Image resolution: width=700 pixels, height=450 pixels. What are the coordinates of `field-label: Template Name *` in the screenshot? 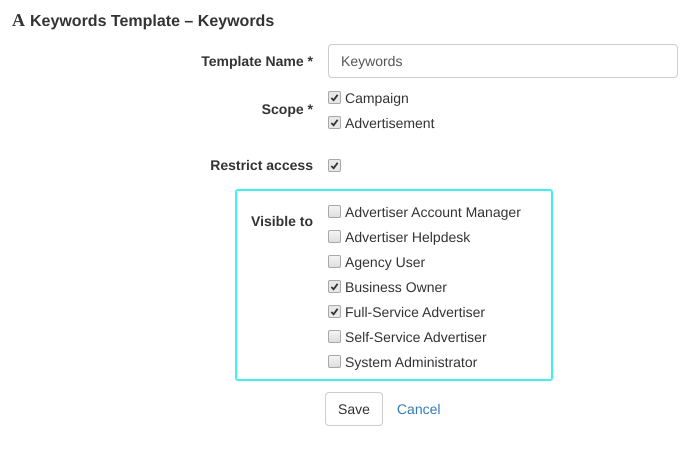 It's located at (257, 61).